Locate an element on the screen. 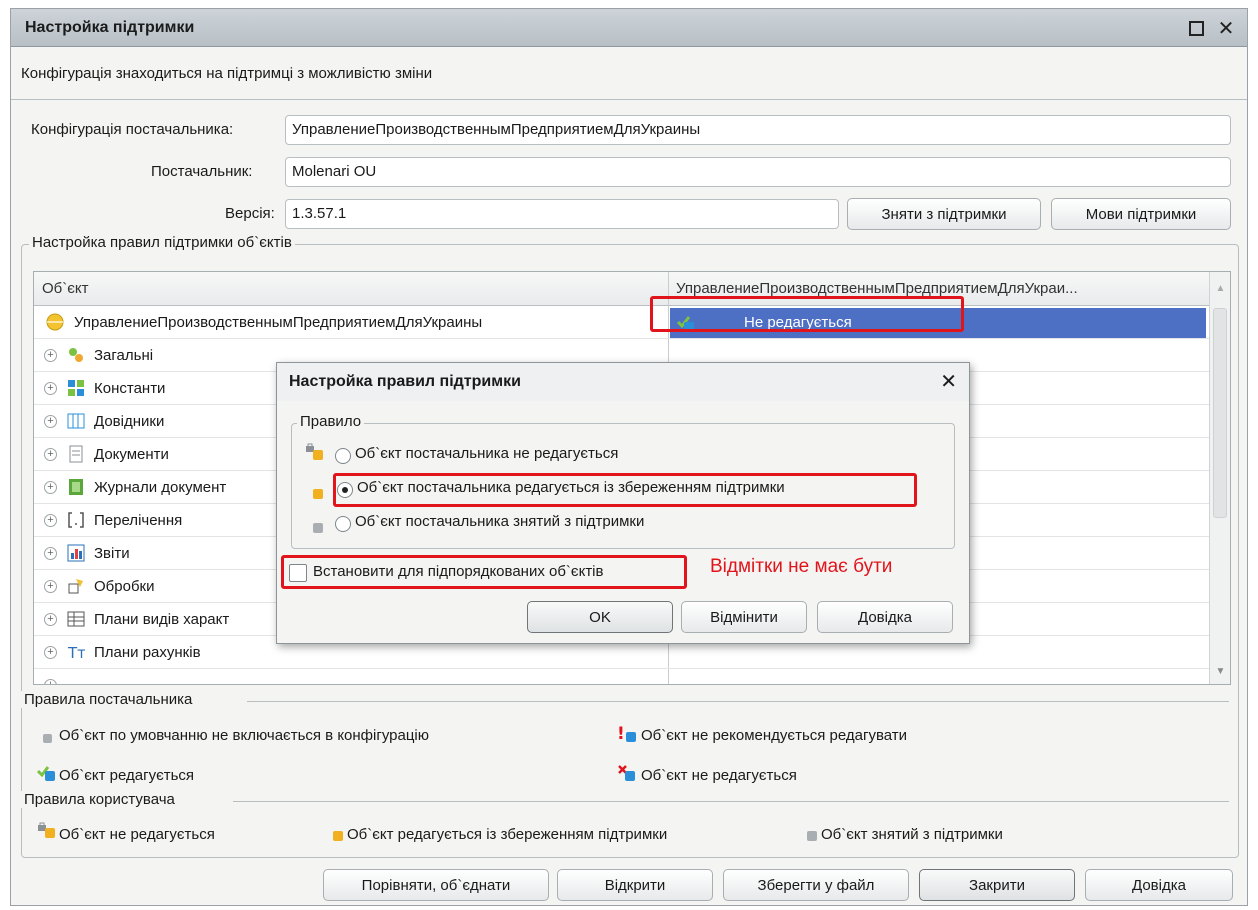 Image resolution: width=1258 pixels, height=910 pixels. rule-option-removed: Об`єкт постачальника знятий з підтримки is located at coordinates (499, 521).